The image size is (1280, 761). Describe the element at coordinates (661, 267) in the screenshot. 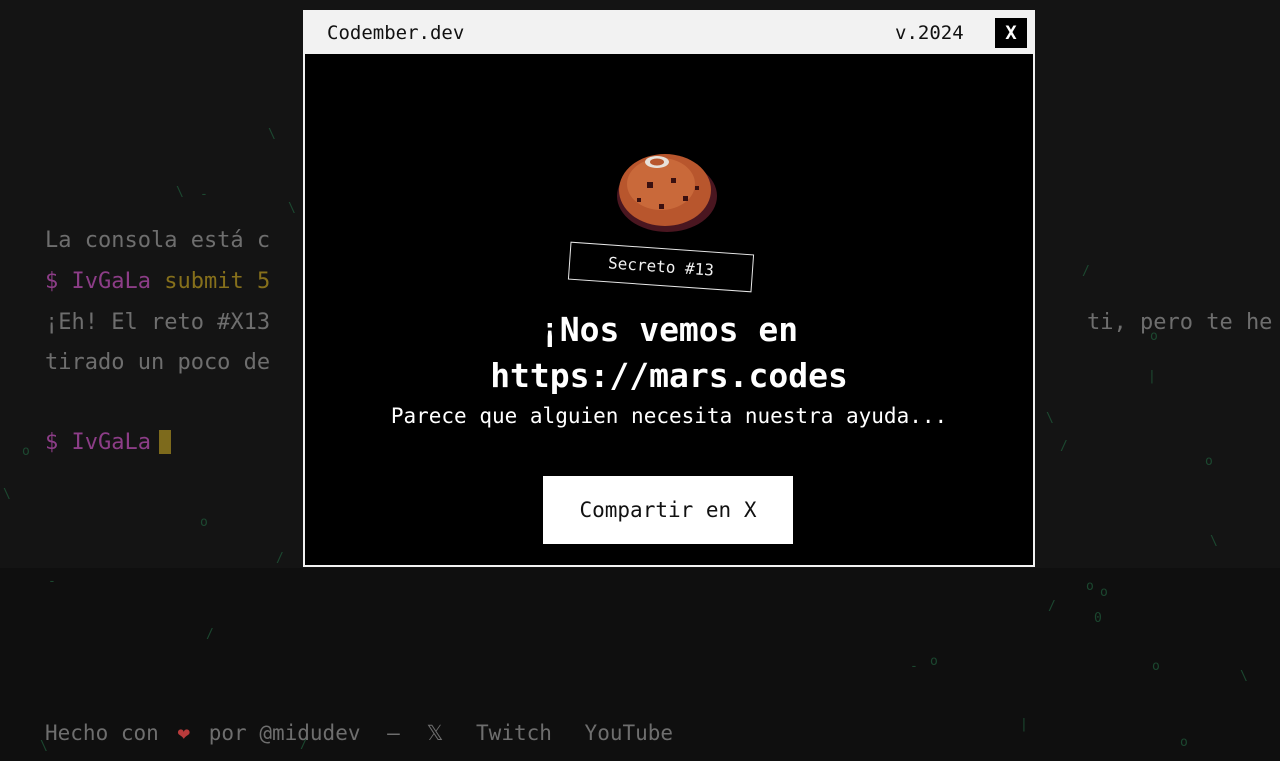

I see `secret-badge: Secreto #13` at that location.